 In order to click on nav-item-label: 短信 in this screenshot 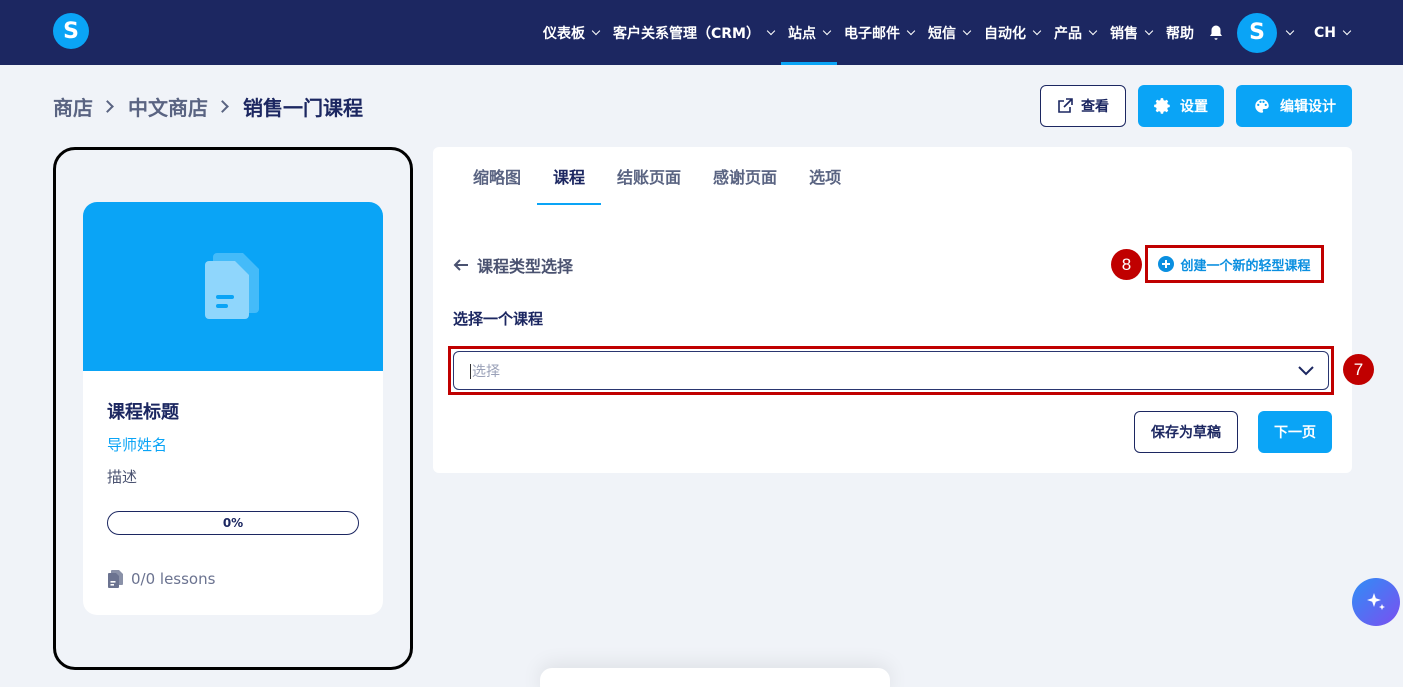, I will do `click(942, 33)`.